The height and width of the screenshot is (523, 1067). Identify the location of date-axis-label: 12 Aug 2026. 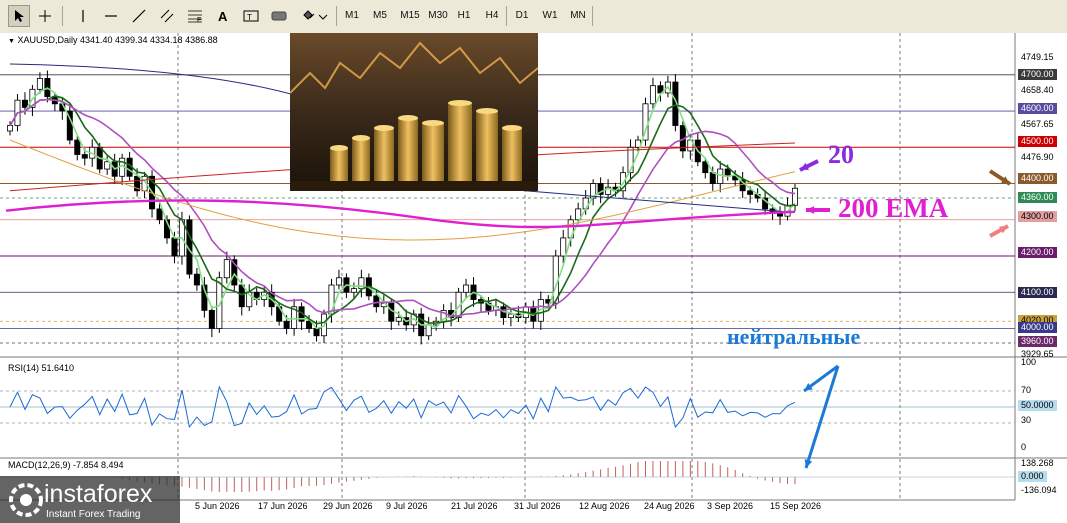
(604, 506).